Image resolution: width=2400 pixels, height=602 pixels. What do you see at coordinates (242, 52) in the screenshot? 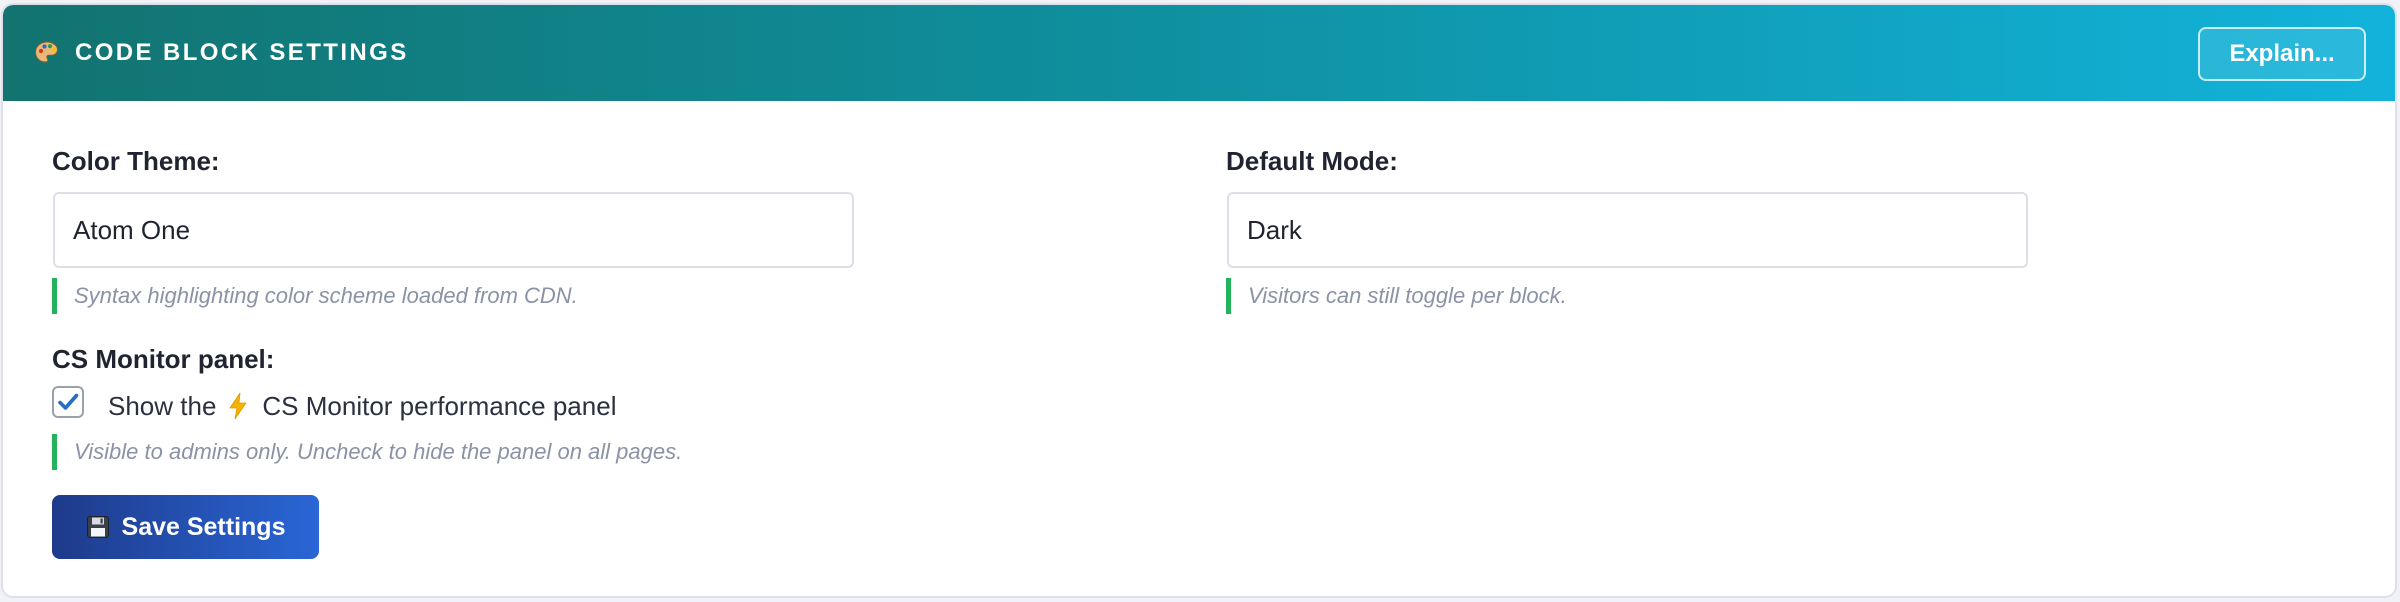
I see `page-title: CODE BLOCK SETTINGS` at bounding box center [242, 52].